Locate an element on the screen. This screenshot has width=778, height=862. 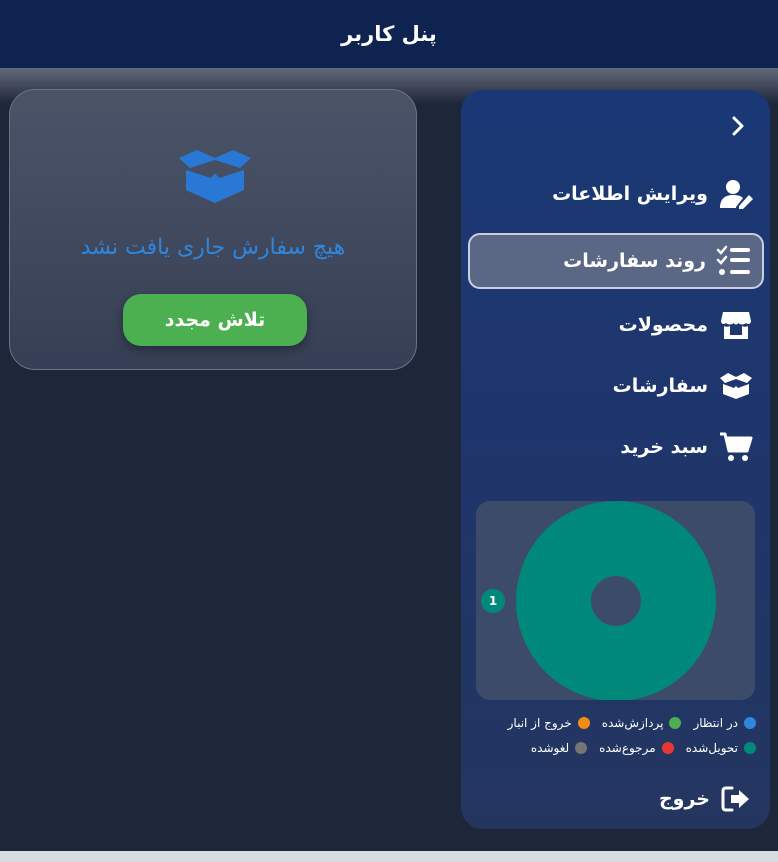
checklist-icon is located at coordinates (734, 261).